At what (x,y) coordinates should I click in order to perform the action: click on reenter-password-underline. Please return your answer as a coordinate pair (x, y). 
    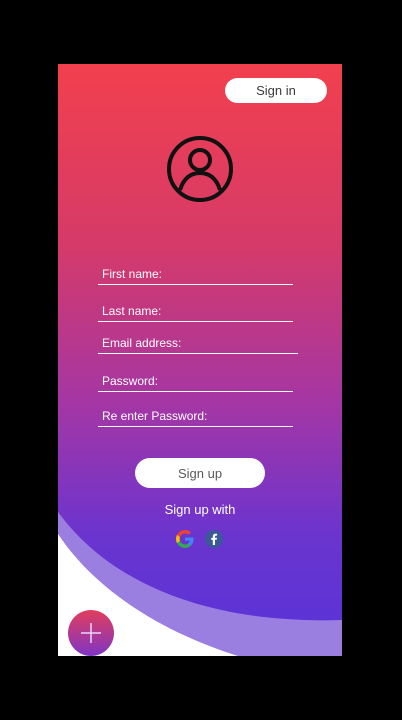
    Looking at the image, I should click on (195, 426).